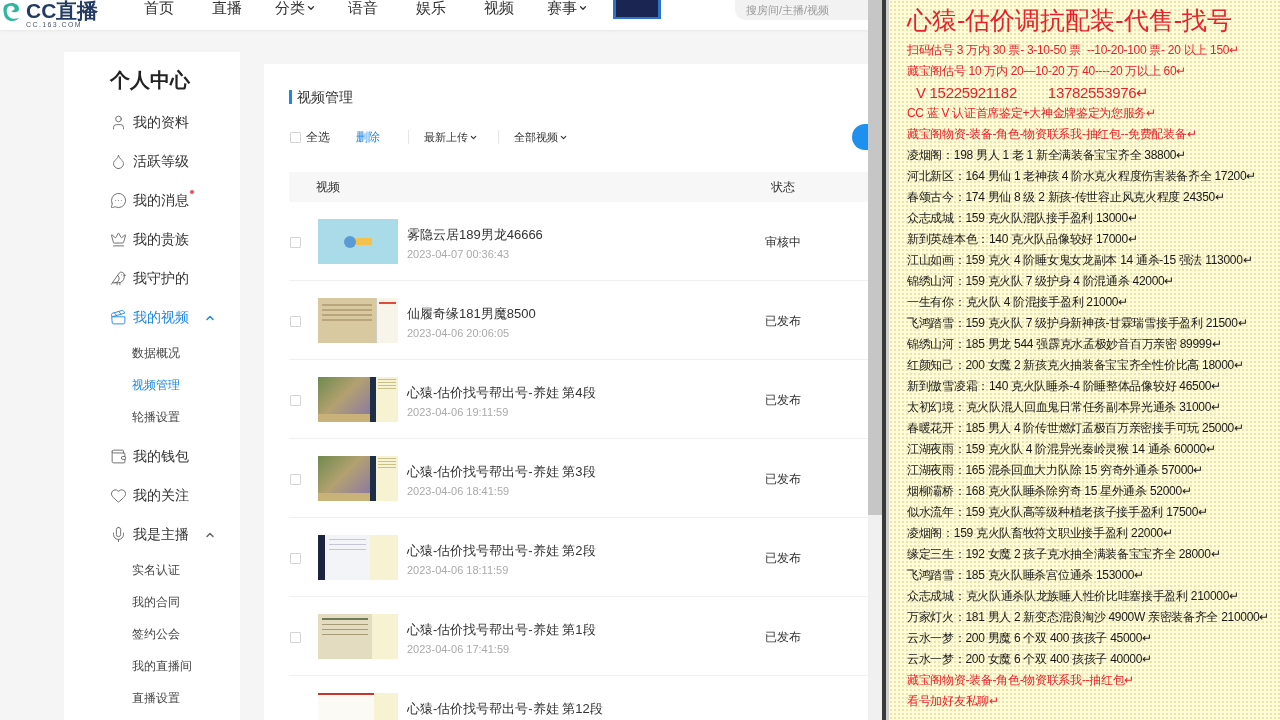  I want to click on document-line: 烟柳灞桥：168 克火队睡杀除穷奇 15 星外通杀 52000↵, so click(1050, 491).